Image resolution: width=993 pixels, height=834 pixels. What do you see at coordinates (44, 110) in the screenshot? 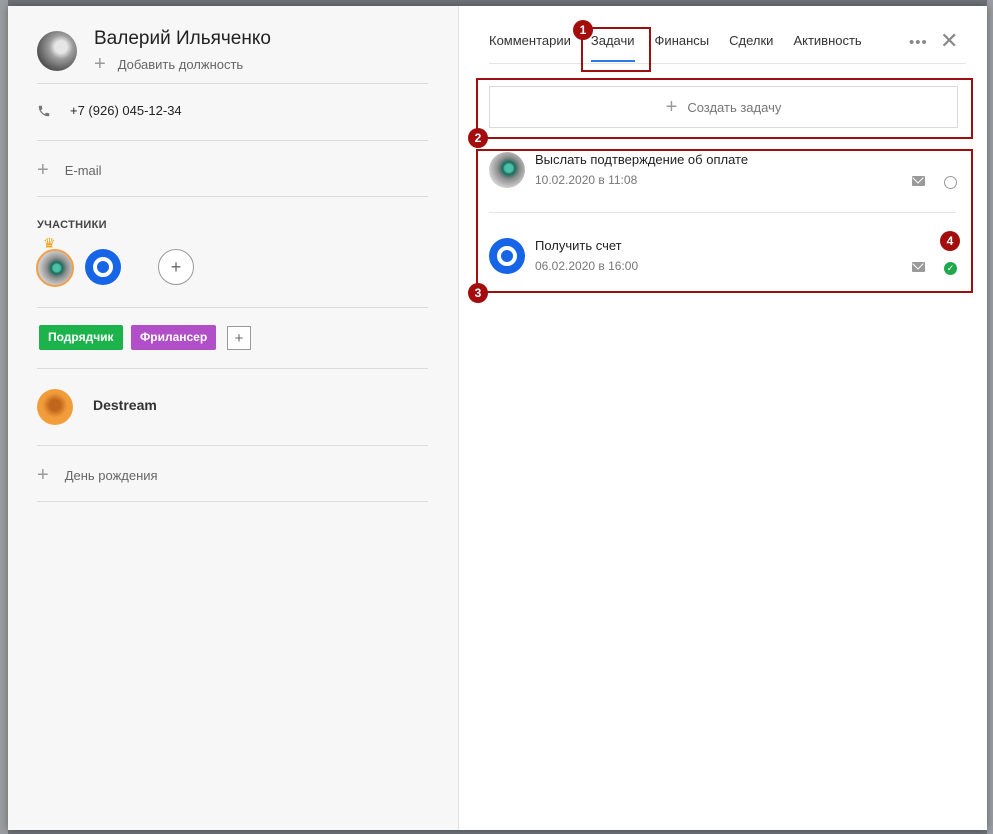
I see `phone-icon` at bounding box center [44, 110].